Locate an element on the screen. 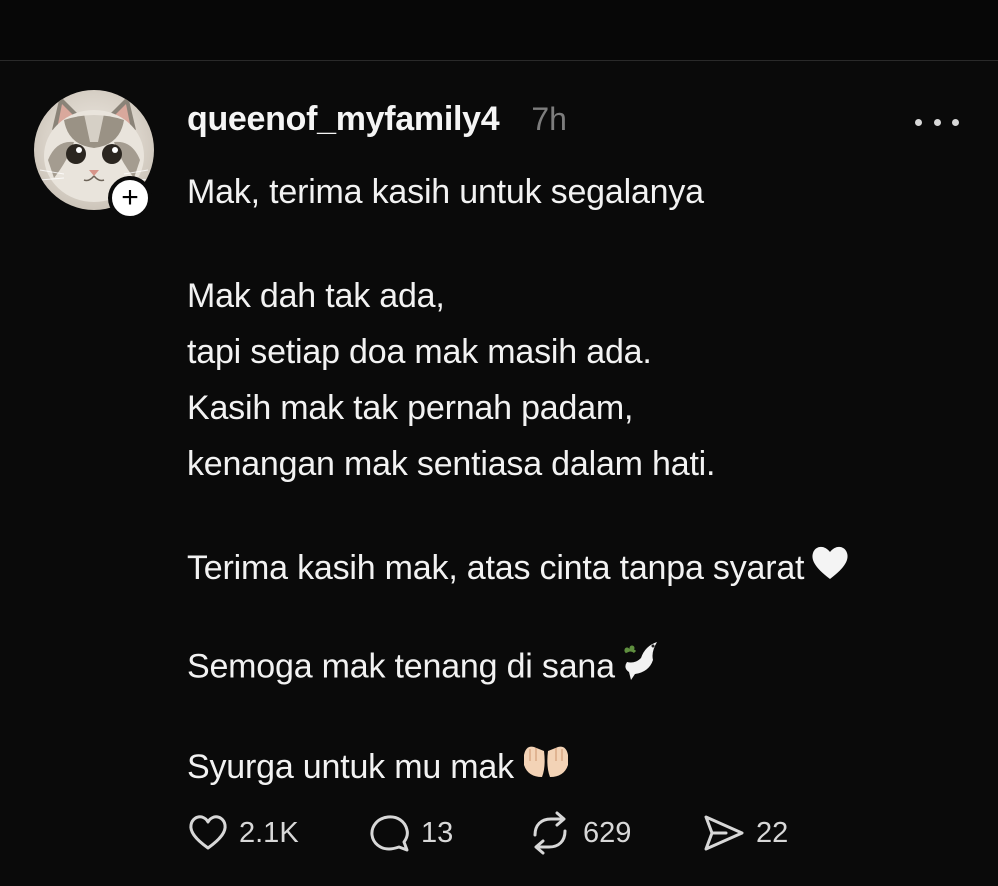 This screenshot has height=886, width=998. dove-icon is located at coordinates (643, 668).